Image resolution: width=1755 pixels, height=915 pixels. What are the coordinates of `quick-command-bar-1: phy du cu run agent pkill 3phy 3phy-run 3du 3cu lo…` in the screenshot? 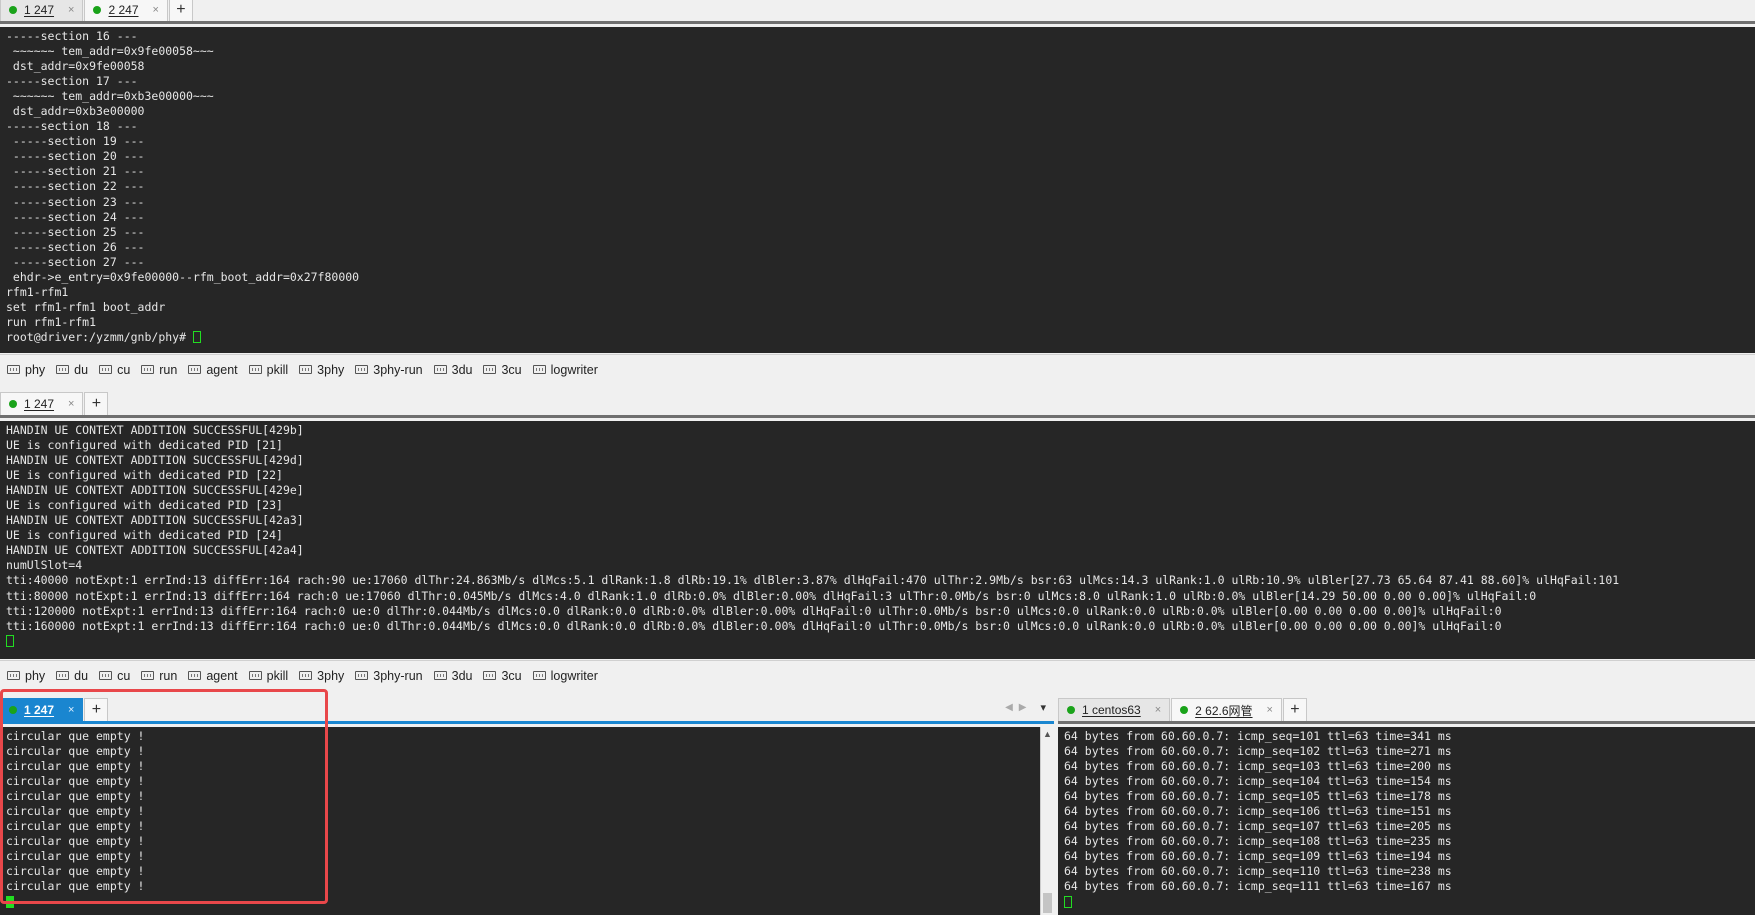 It's located at (877, 369).